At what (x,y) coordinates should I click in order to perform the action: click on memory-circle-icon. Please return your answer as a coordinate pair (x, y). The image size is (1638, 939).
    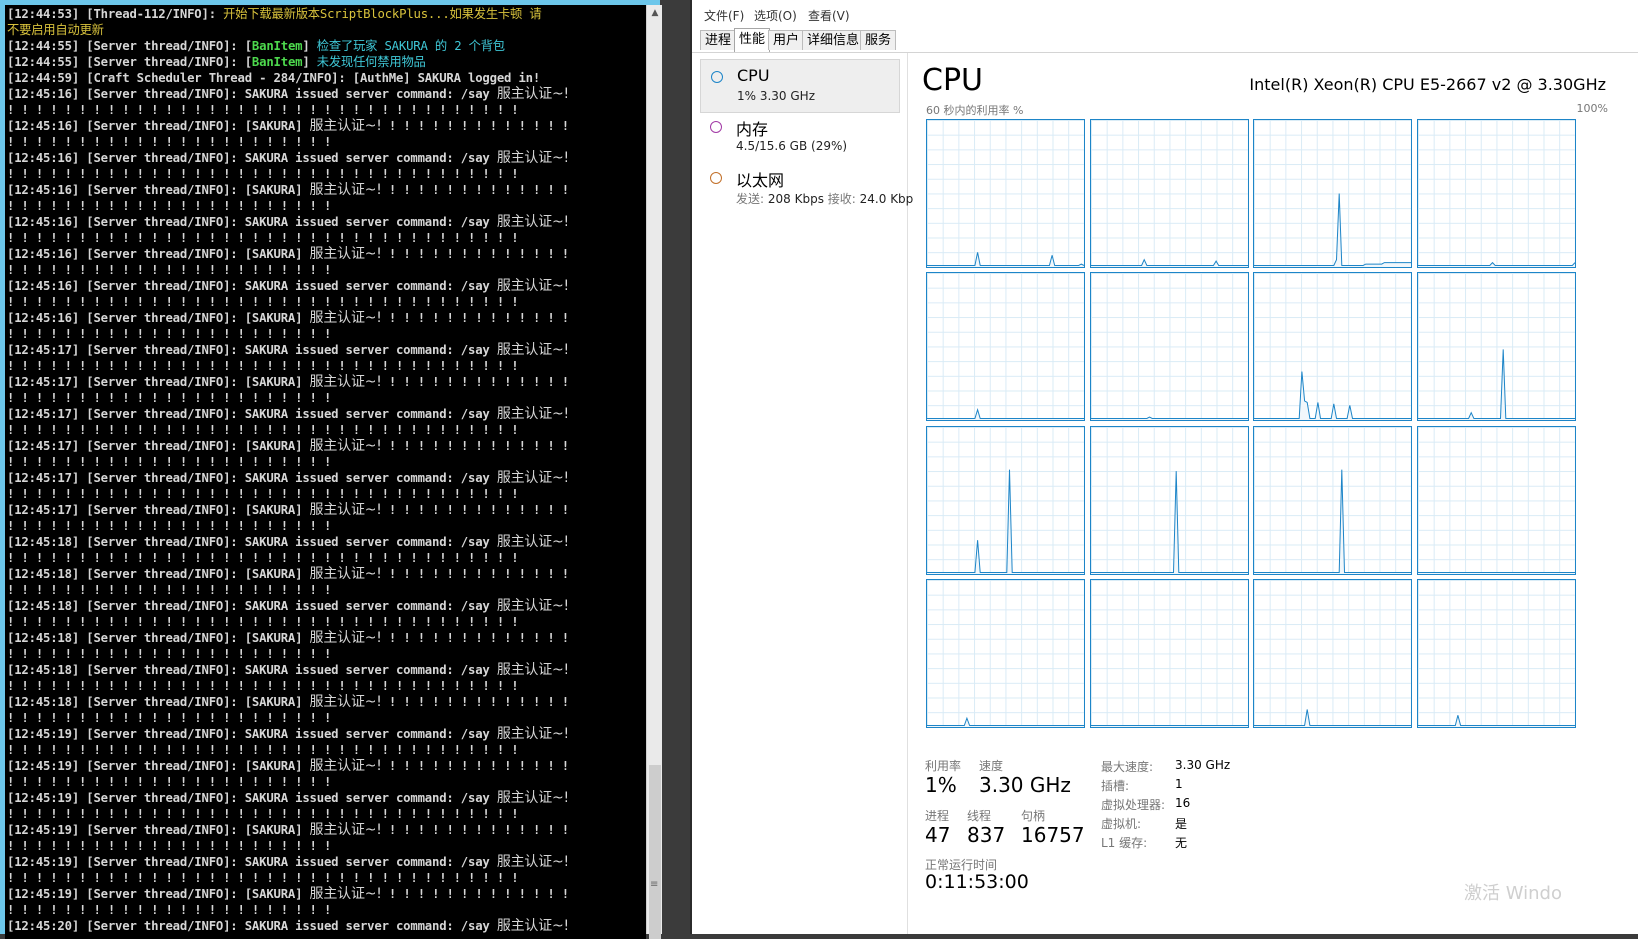
    Looking at the image, I should click on (716, 127).